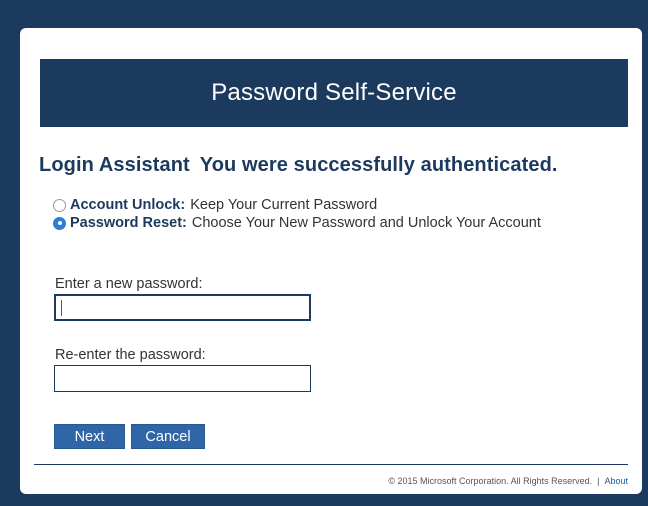 This screenshot has width=648, height=506. I want to click on reenter-password-label: Re-enter the password:, so click(130, 355).